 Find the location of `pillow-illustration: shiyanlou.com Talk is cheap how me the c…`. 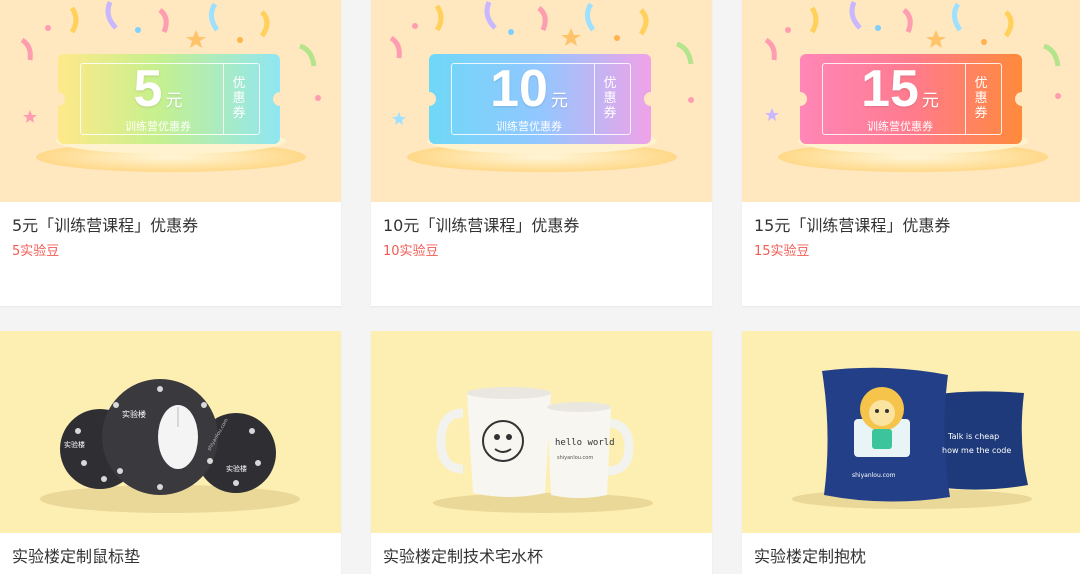

pillow-illustration: shiyanlou.com Talk is cheap how me the c… is located at coordinates (912, 438).